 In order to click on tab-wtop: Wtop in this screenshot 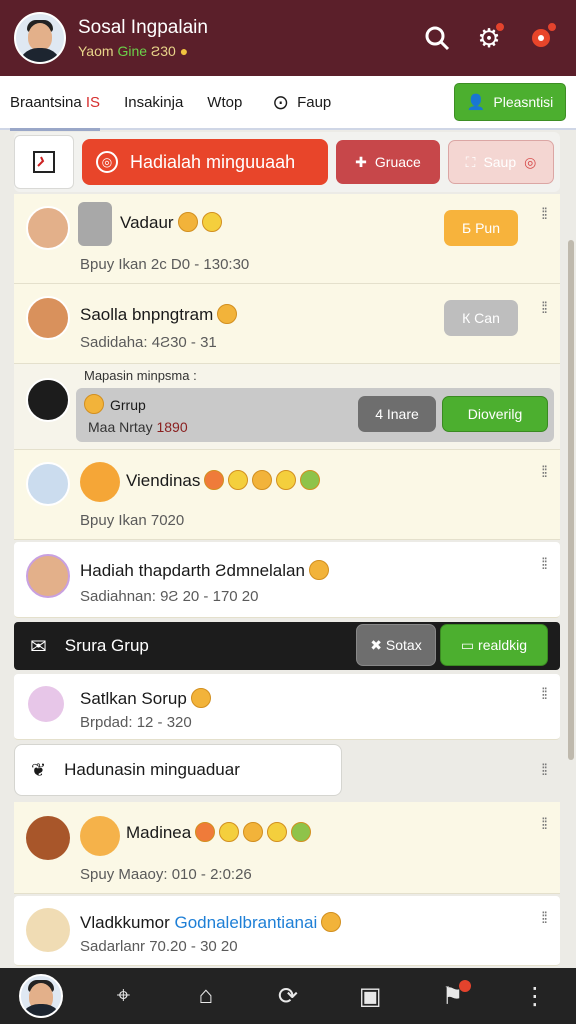, I will do `click(224, 102)`.